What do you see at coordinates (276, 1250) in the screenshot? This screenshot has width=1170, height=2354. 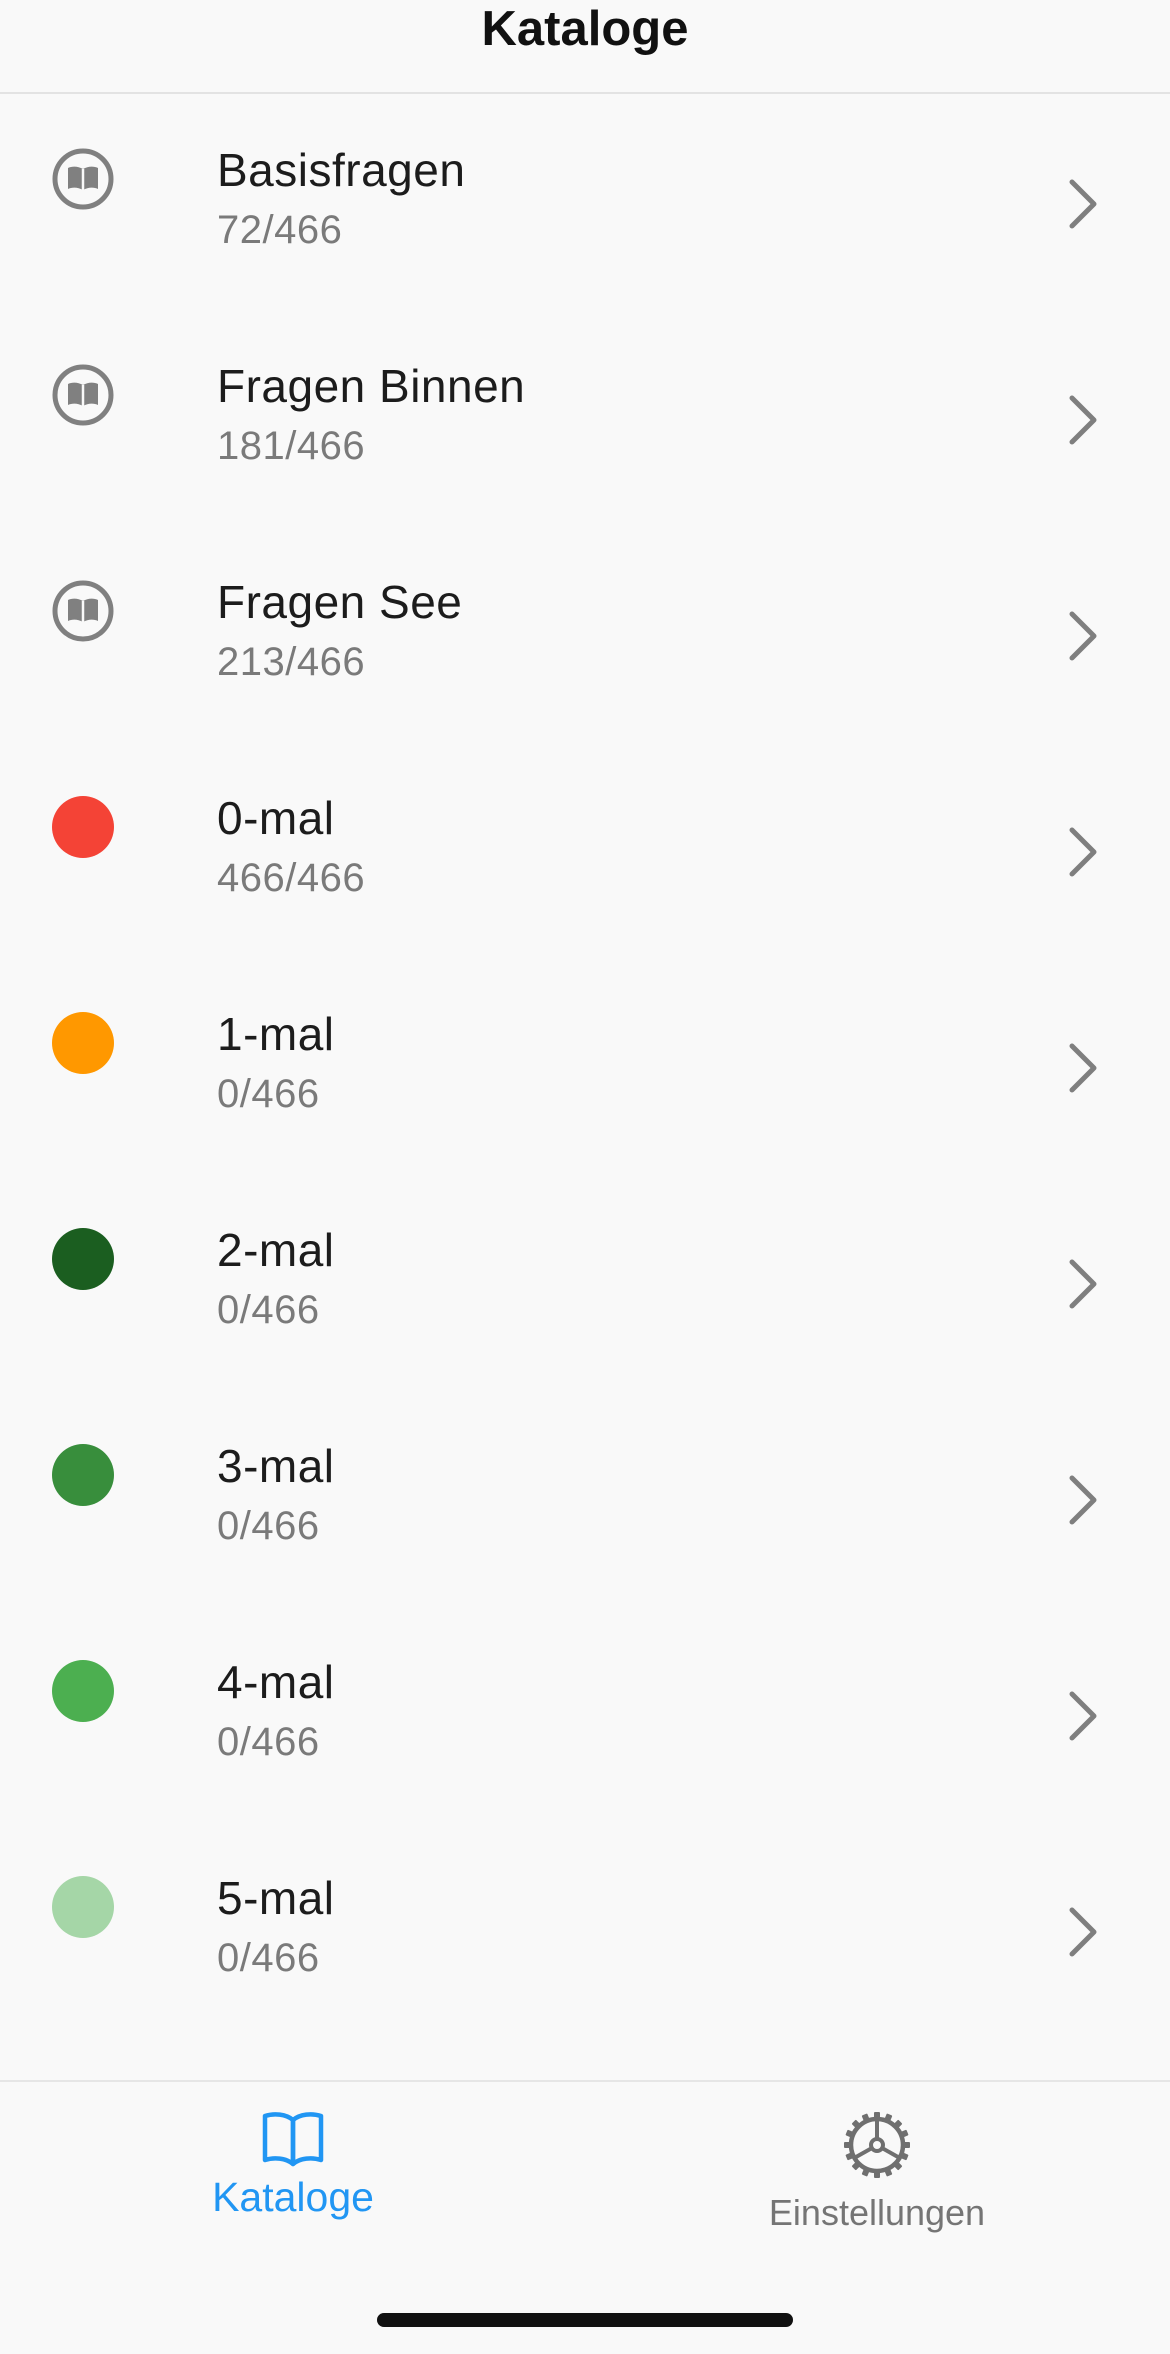 I see `catalog-title: 2-mal` at bounding box center [276, 1250].